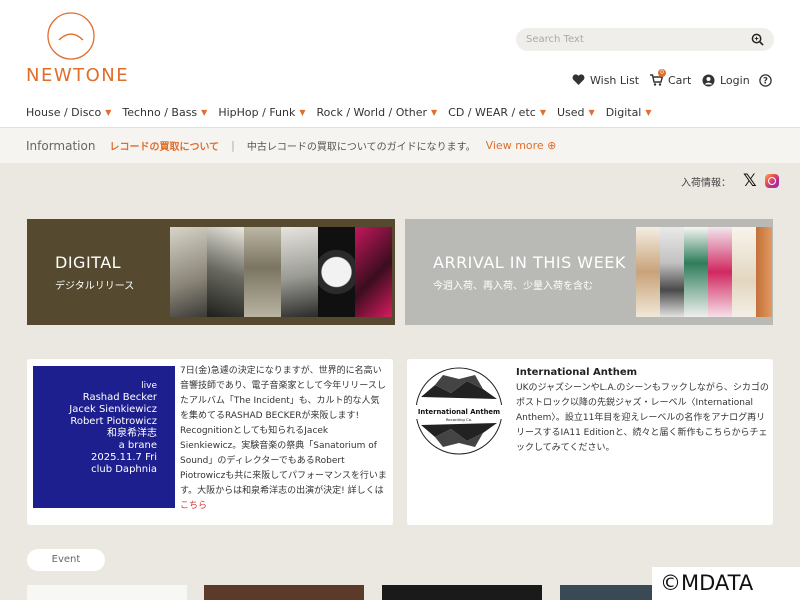 This screenshot has width=800, height=600. What do you see at coordinates (160, 112) in the screenshot?
I see `nav-item-label: Techno / Bass` at bounding box center [160, 112].